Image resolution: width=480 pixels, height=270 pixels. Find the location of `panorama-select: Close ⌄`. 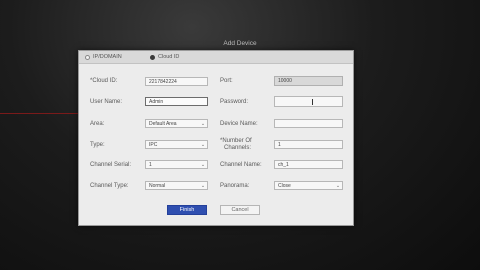

panorama-select: Close ⌄ is located at coordinates (308, 185).